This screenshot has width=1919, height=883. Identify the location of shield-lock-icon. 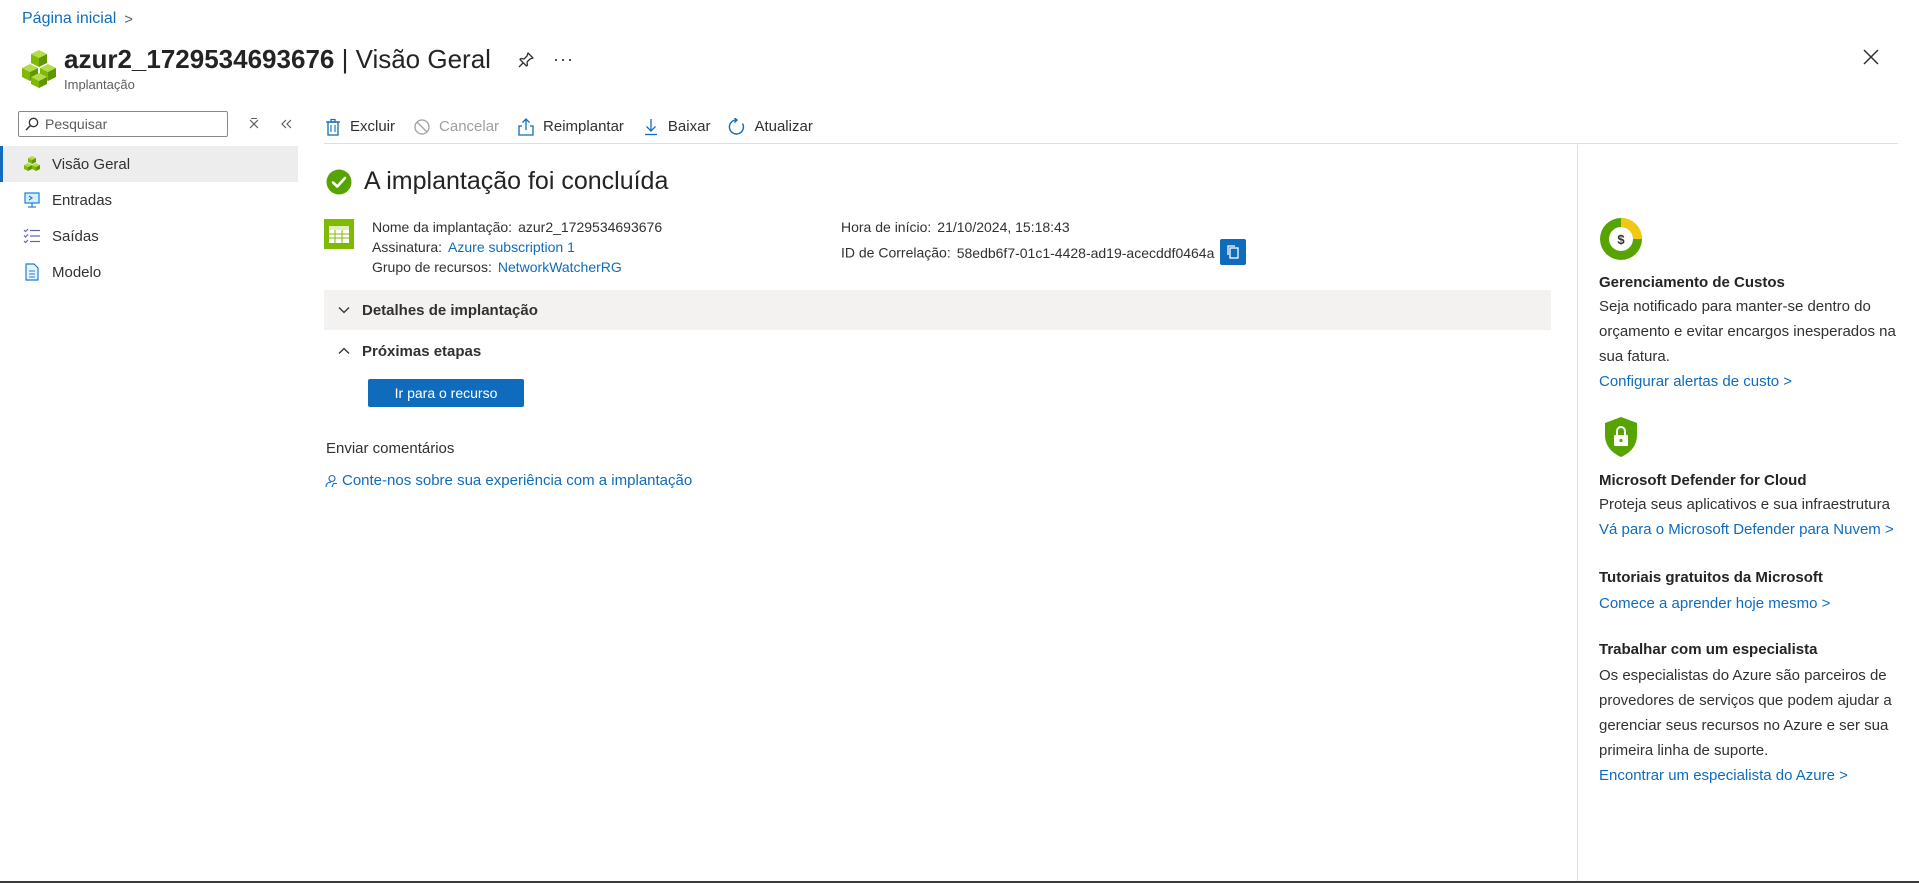
(1621, 437).